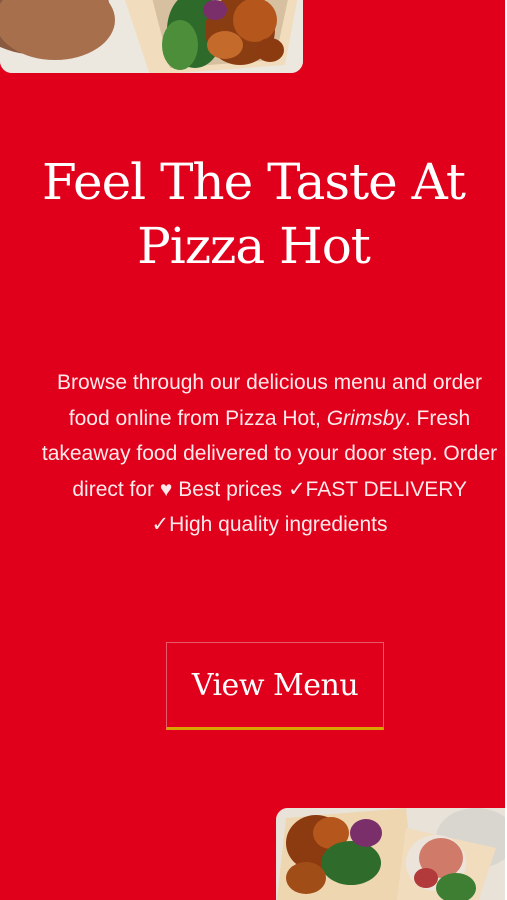 The width and height of the screenshot is (507, 900). I want to click on page-title: Feel The Taste At Pizza Hot, so click(254, 214).